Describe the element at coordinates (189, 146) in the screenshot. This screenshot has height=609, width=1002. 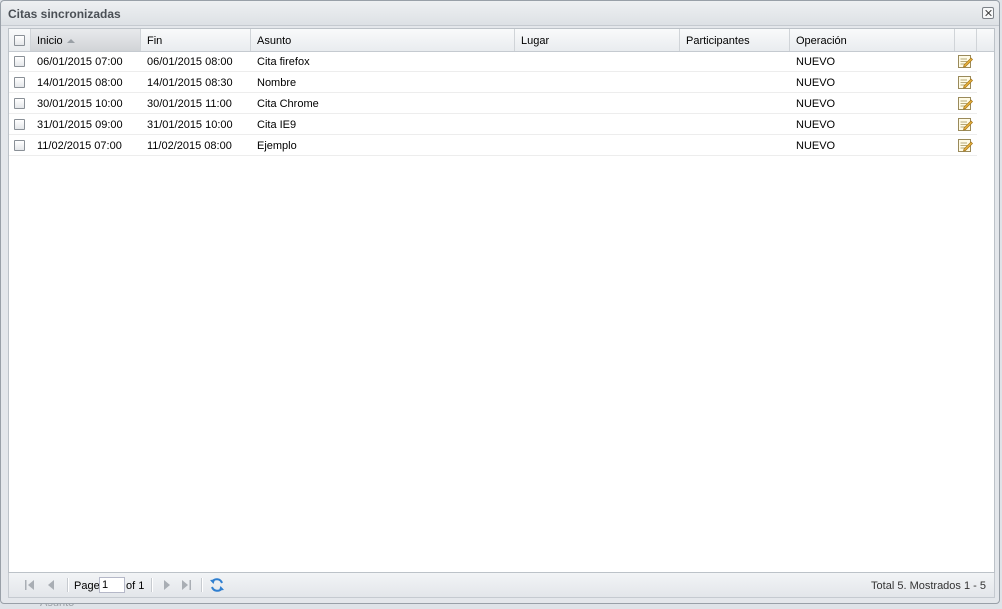
I see `cell-fin: 11/02/2015 08:00` at that location.